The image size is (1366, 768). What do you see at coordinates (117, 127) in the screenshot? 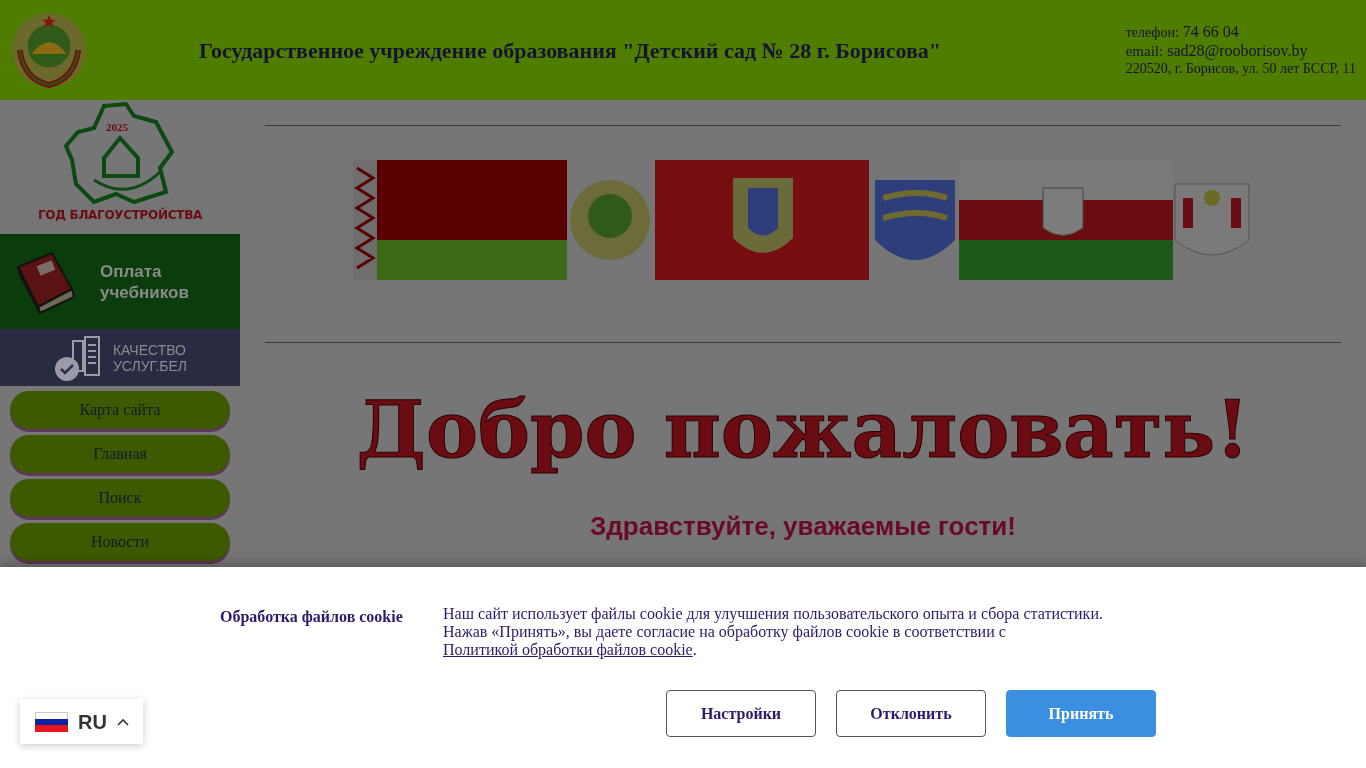
I see `year-label: 2025` at bounding box center [117, 127].